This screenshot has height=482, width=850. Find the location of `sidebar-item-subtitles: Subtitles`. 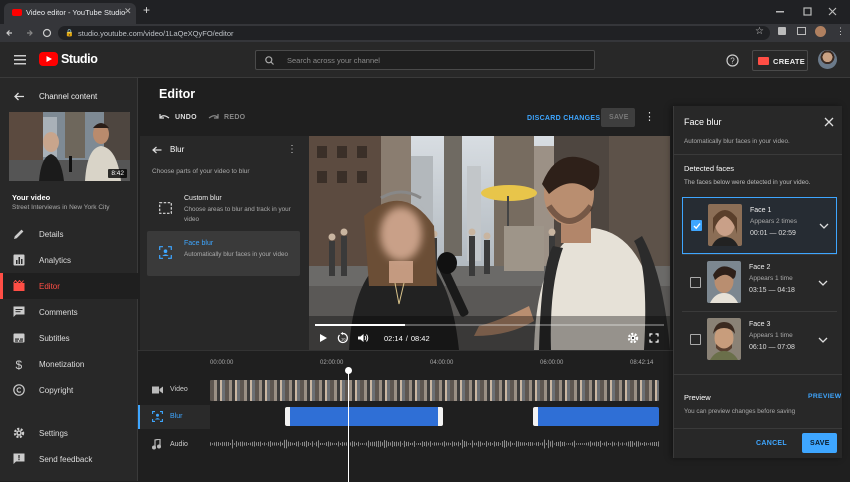

sidebar-item-subtitles: Subtitles is located at coordinates (69, 338).